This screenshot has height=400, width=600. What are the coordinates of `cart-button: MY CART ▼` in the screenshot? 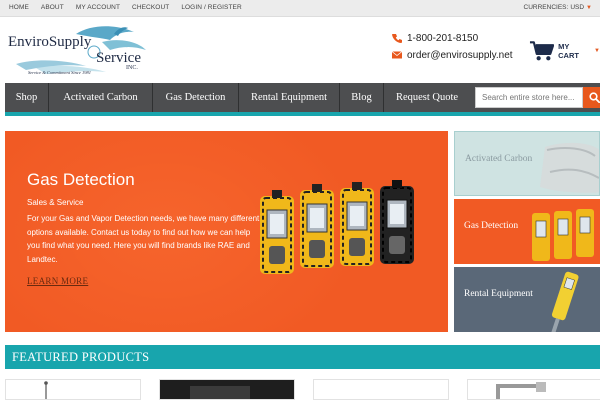 It's located at (564, 51).